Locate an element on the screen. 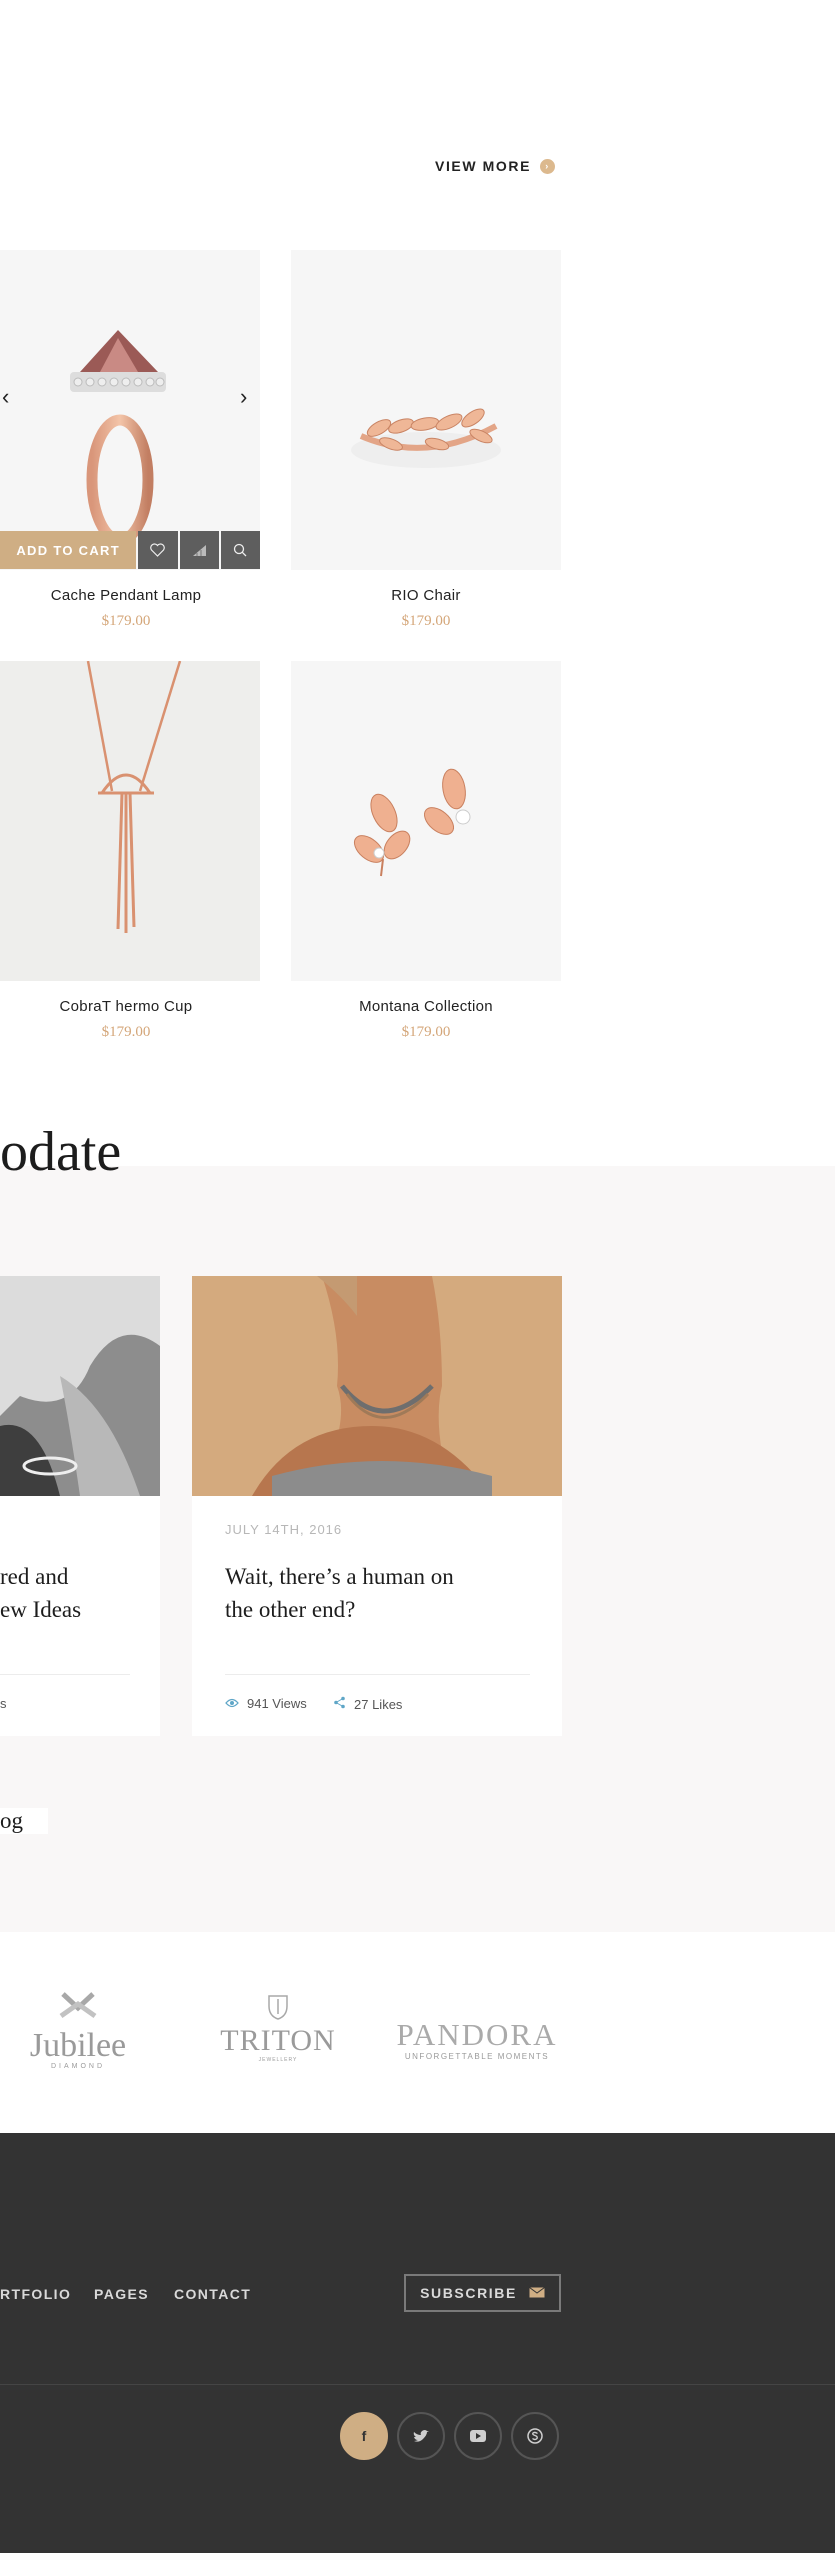  footer-divider is located at coordinates (417, 2384).